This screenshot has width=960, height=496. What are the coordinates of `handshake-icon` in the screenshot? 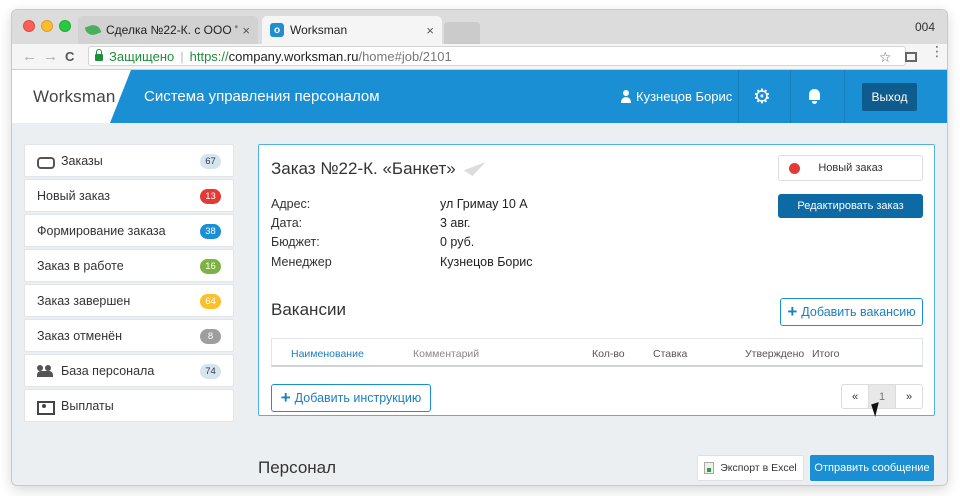 It's located at (46, 162).